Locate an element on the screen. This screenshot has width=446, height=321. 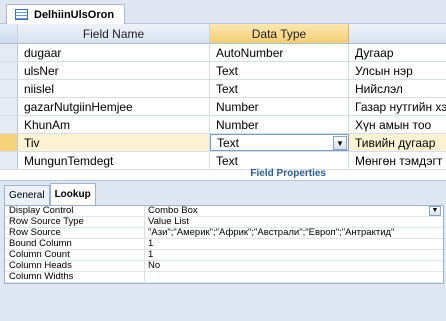
tab-general: General is located at coordinates (27, 195).